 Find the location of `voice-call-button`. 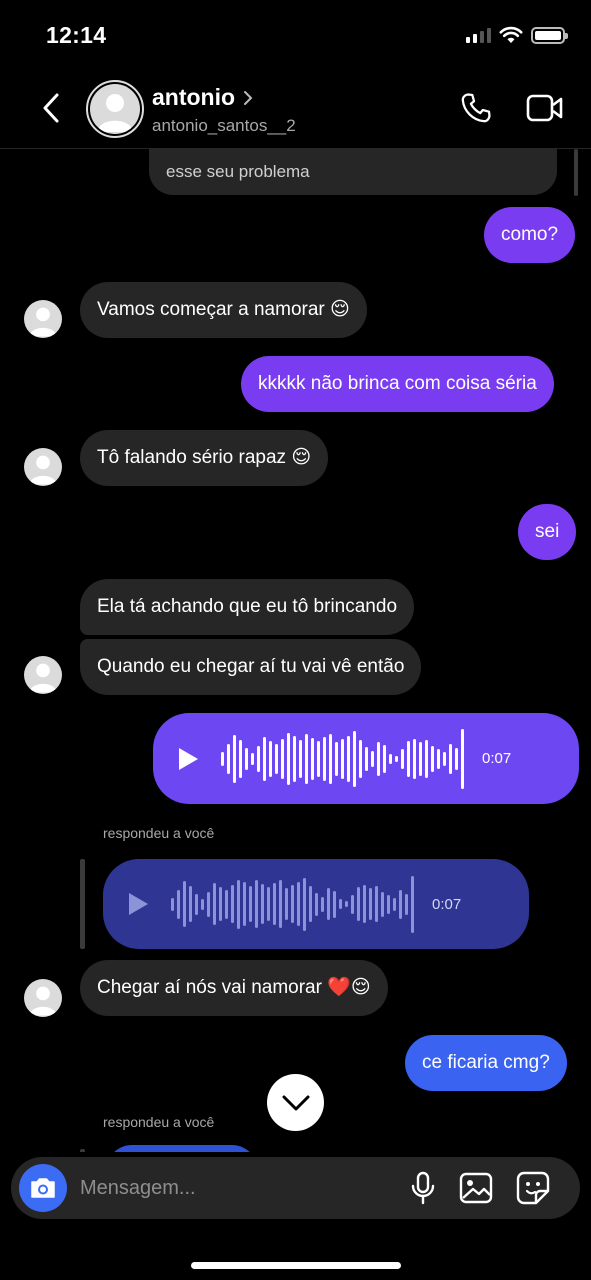

voice-call-button is located at coordinates (476, 108).